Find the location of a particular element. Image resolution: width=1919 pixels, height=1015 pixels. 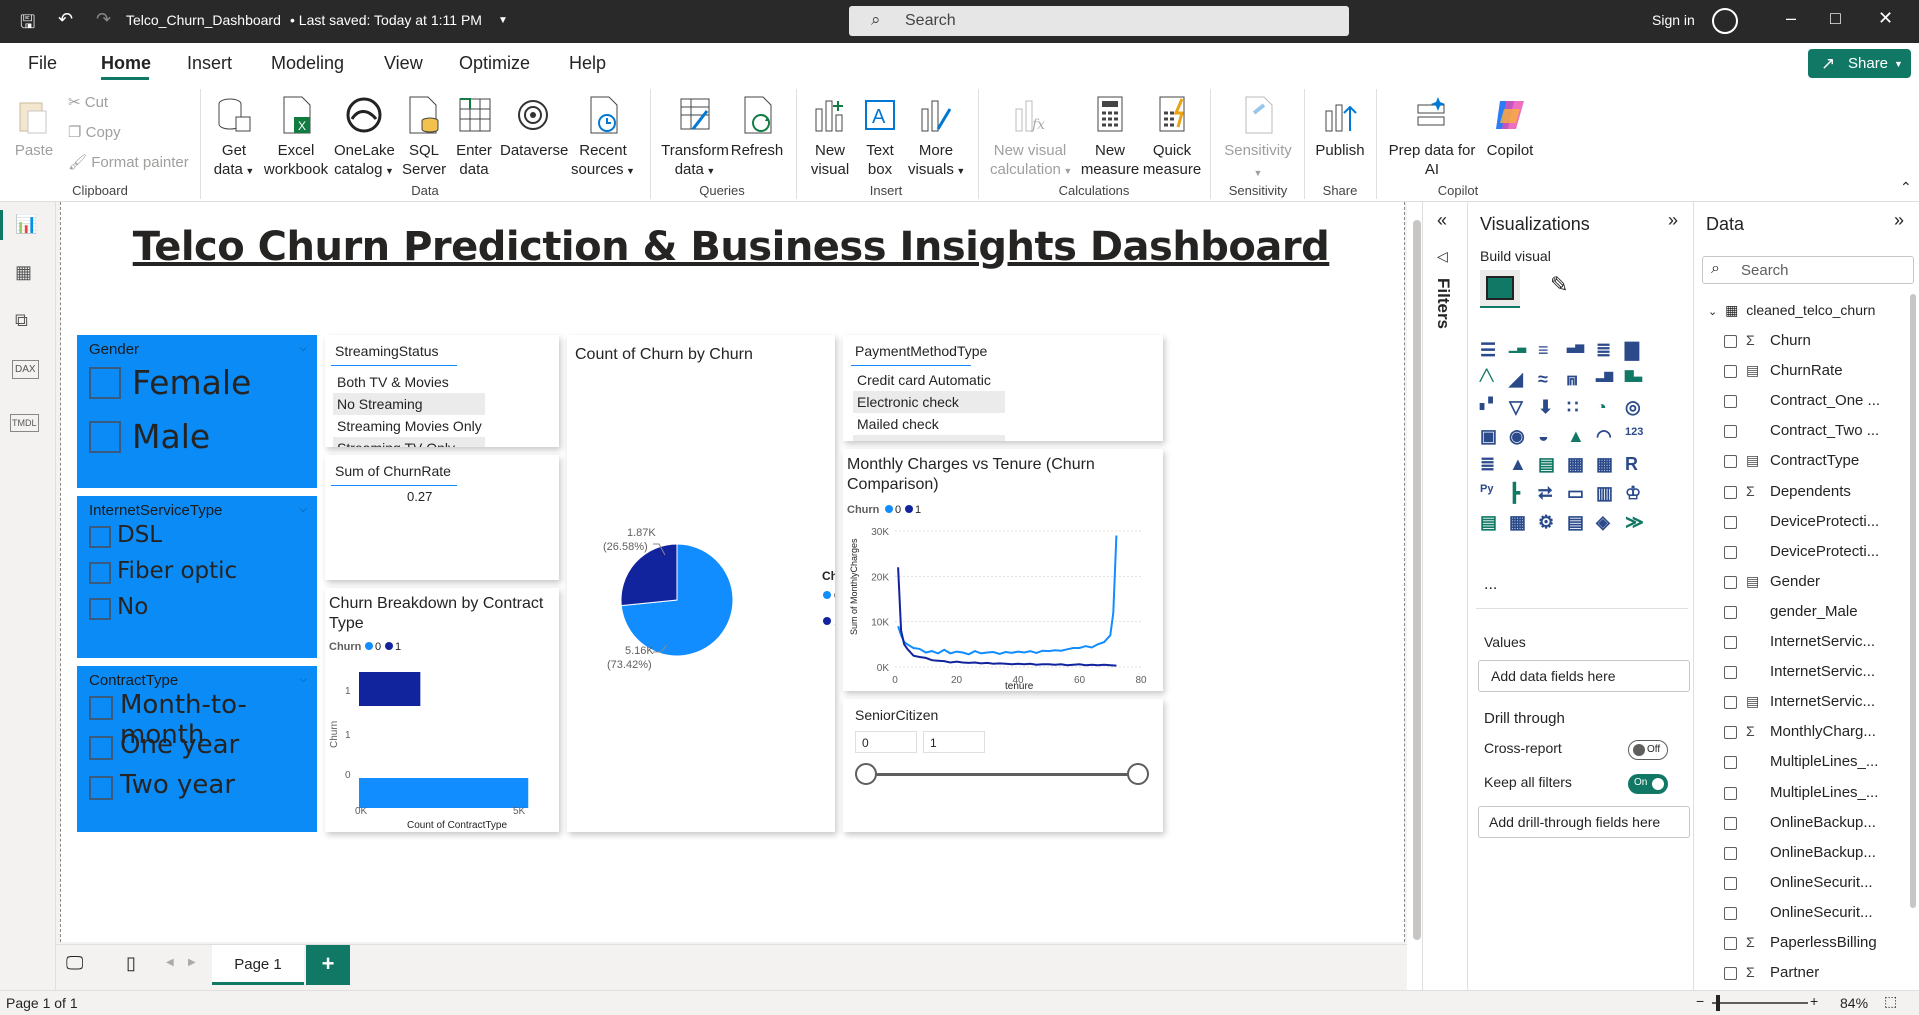

prep-data-ai-button: Prep data for AI is located at coordinates (1432, 137).